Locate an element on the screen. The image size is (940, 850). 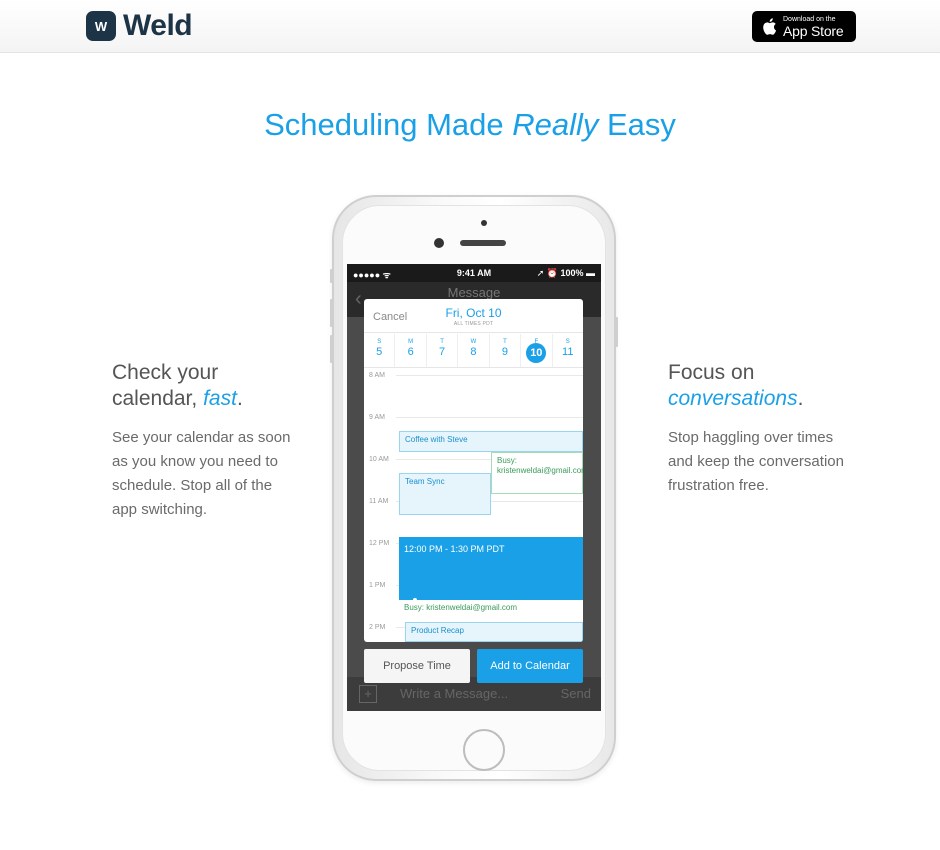
app-store-text: Download on the App Store is located at coordinates (813, 27).